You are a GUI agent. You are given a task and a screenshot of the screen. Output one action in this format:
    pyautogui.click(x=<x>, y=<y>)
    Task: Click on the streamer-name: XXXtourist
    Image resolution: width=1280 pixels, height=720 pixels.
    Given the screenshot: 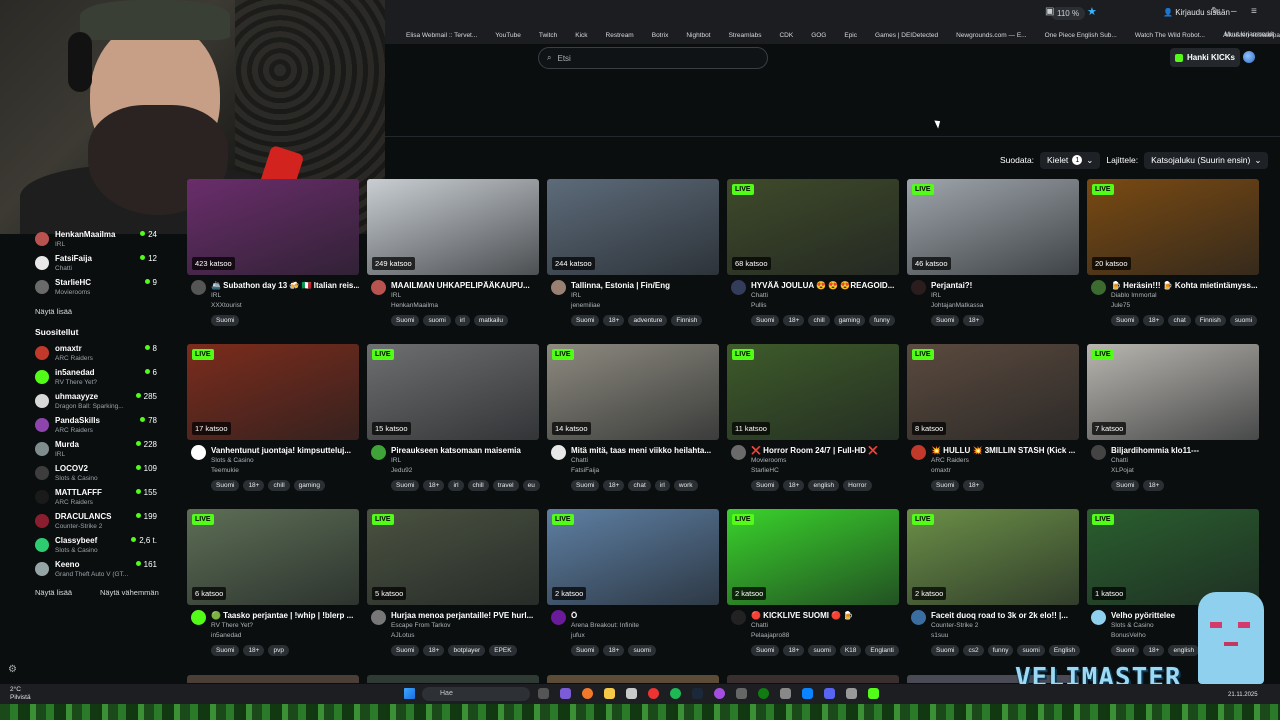 What is the action you would take?
    pyautogui.click(x=226, y=305)
    